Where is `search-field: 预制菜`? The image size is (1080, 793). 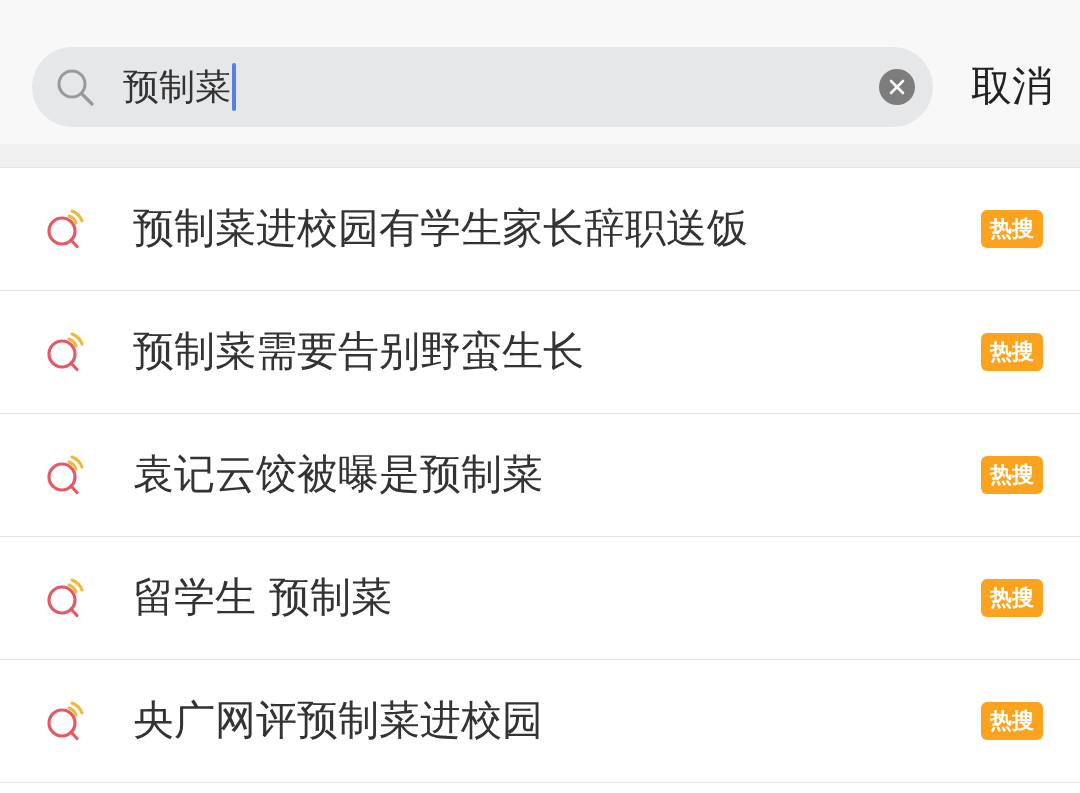 search-field: 预制菜 is located at coordinates (482, 87).